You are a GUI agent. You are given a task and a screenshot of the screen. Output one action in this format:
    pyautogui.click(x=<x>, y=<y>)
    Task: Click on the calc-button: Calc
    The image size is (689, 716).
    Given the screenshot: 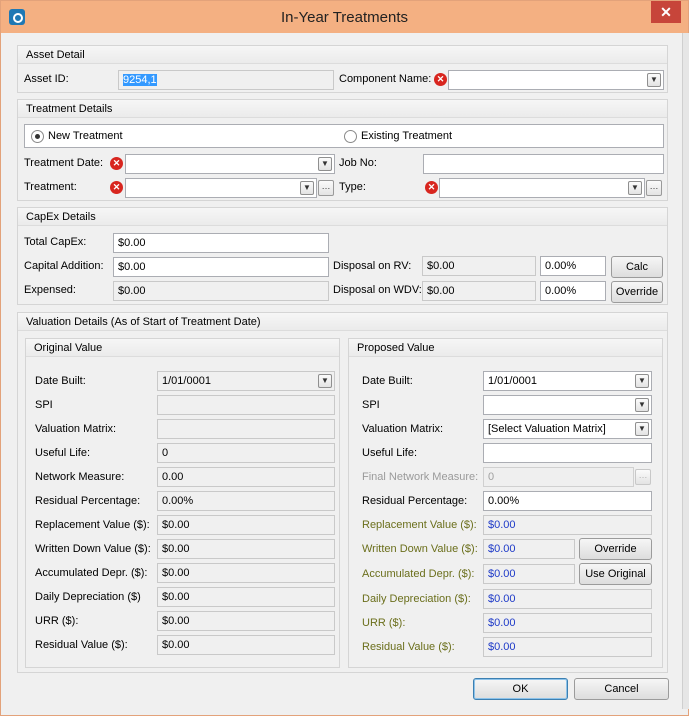 What is the action you would take?
    pyautogui.click(x=637, y=267)
    